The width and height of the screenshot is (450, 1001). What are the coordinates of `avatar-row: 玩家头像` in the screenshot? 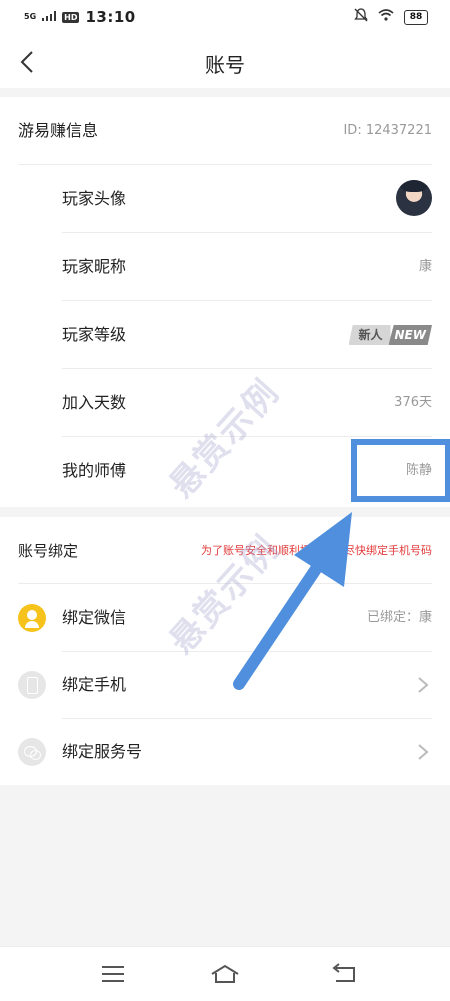 It's located at (225, 199).